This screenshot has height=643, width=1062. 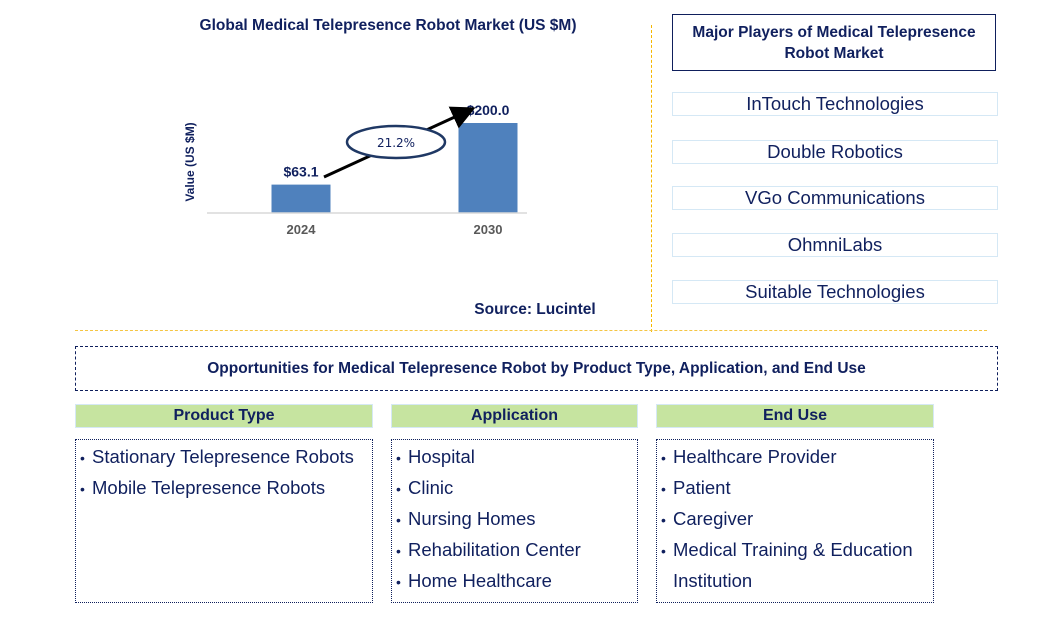 What do you see at coordinates (835, 292) in the screenshot?
I see `player-item: Suitable Technologies` at bounding box center [835, 292].